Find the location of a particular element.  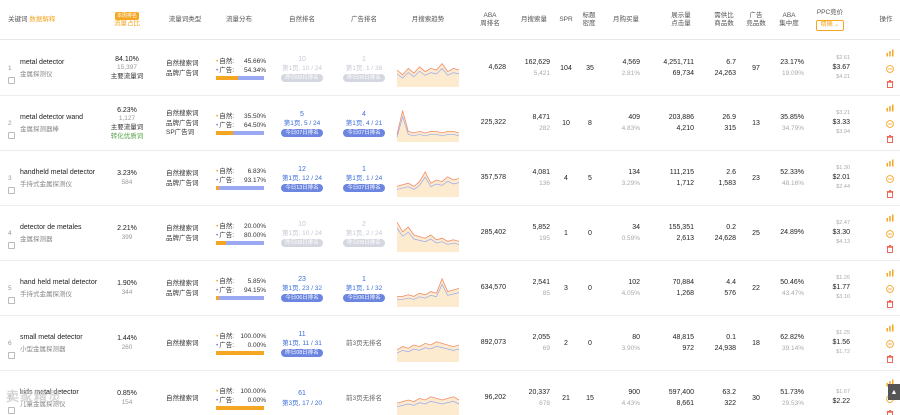

keyword-en: hand held metal detector is located at coordinates (58, 282).